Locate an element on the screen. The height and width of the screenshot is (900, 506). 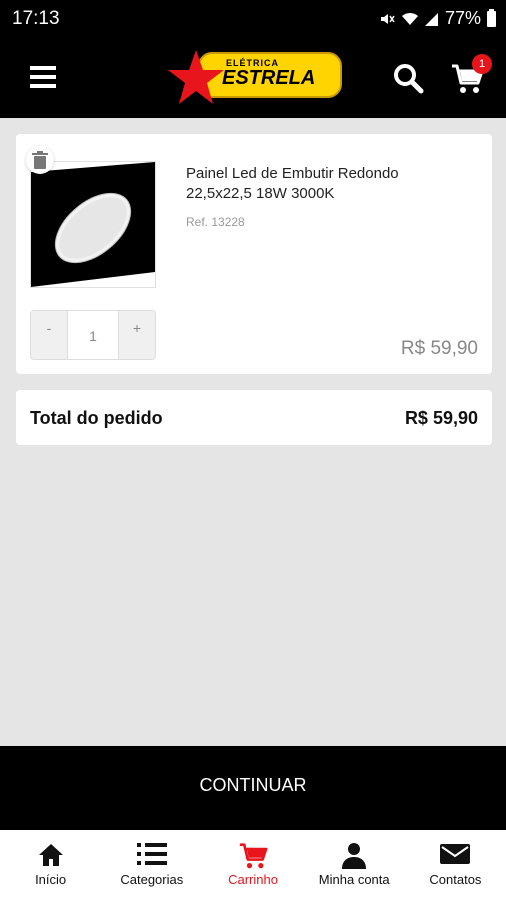
nav-label-contacts: Contatos is located at coordinates (455, 879).